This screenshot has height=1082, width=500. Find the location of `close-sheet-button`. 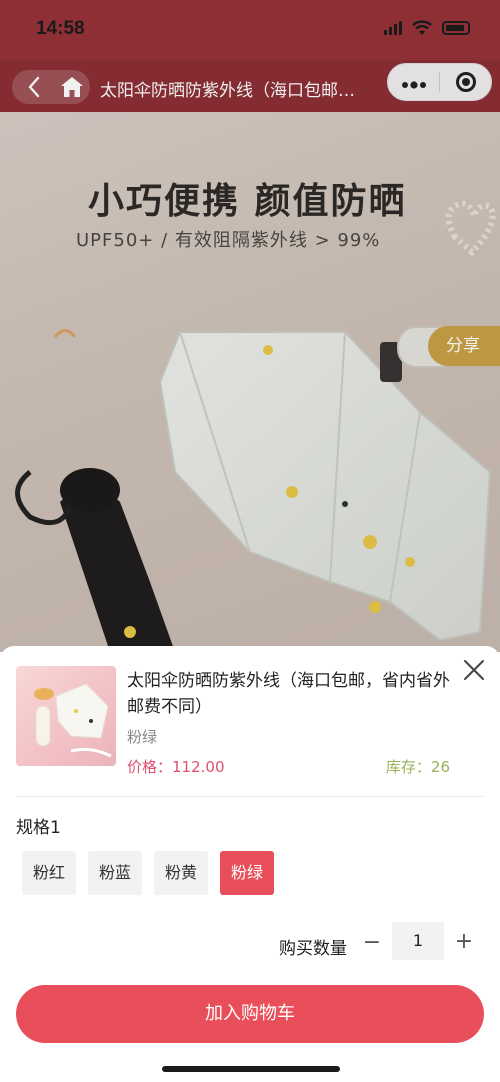

close-sheet-button is located at coordinates (474, 670).